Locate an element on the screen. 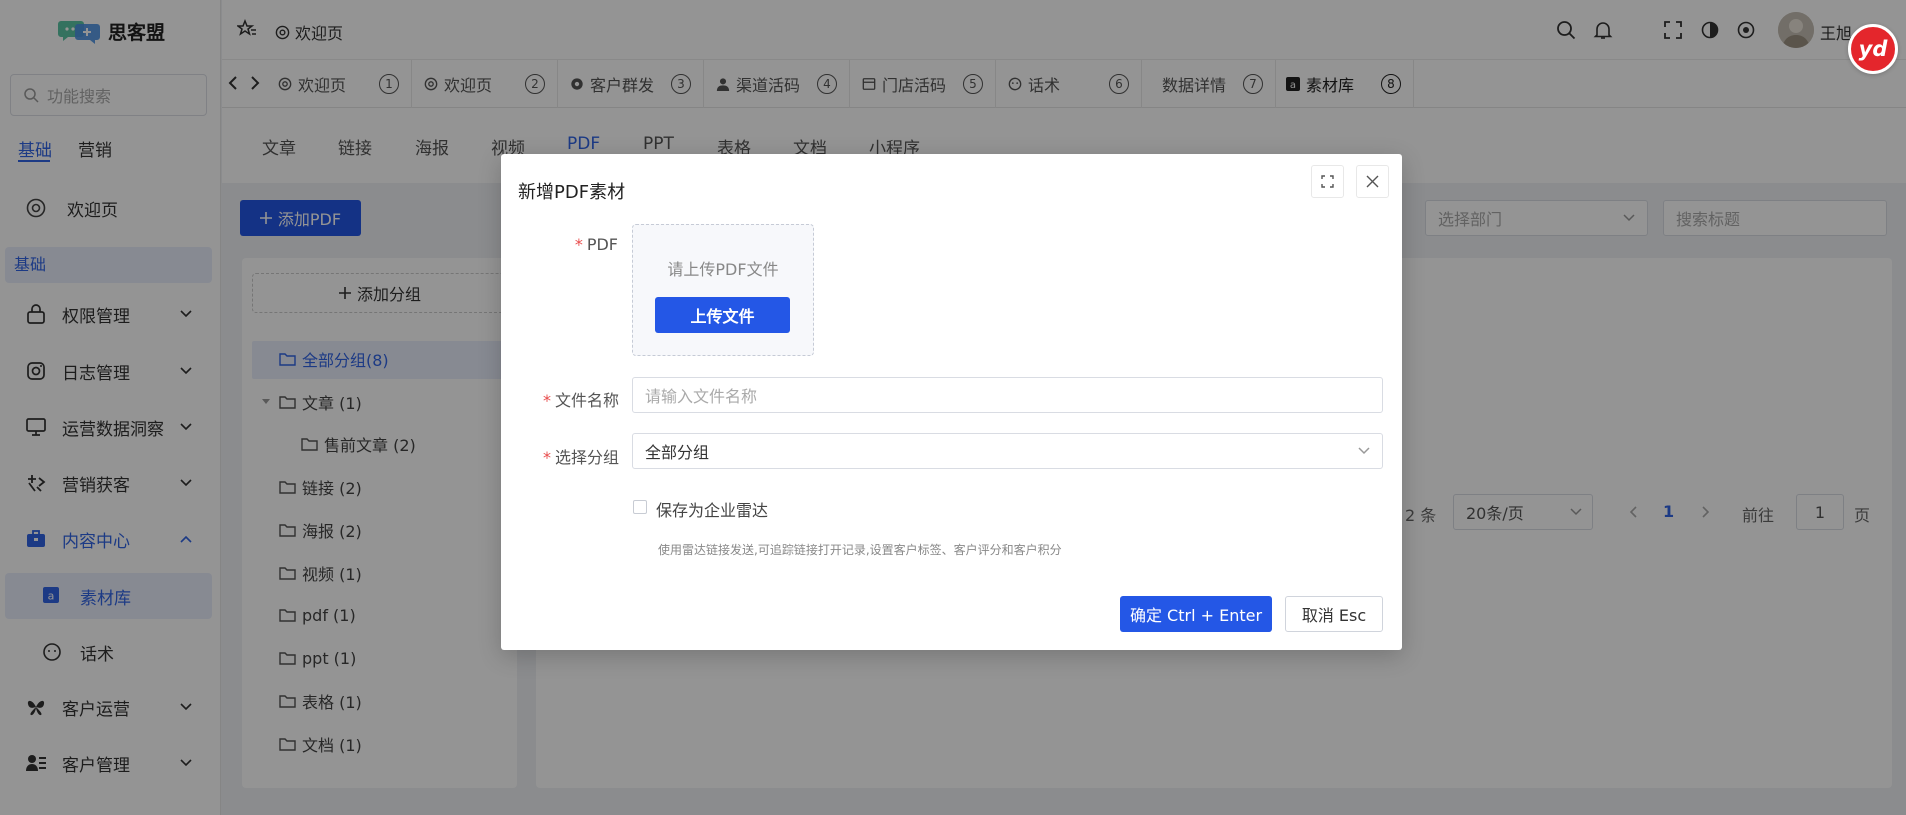 The width and height of the screenshot is (1906, 815). pdf-field-label: * PDF is located at coordinates (596, 244).